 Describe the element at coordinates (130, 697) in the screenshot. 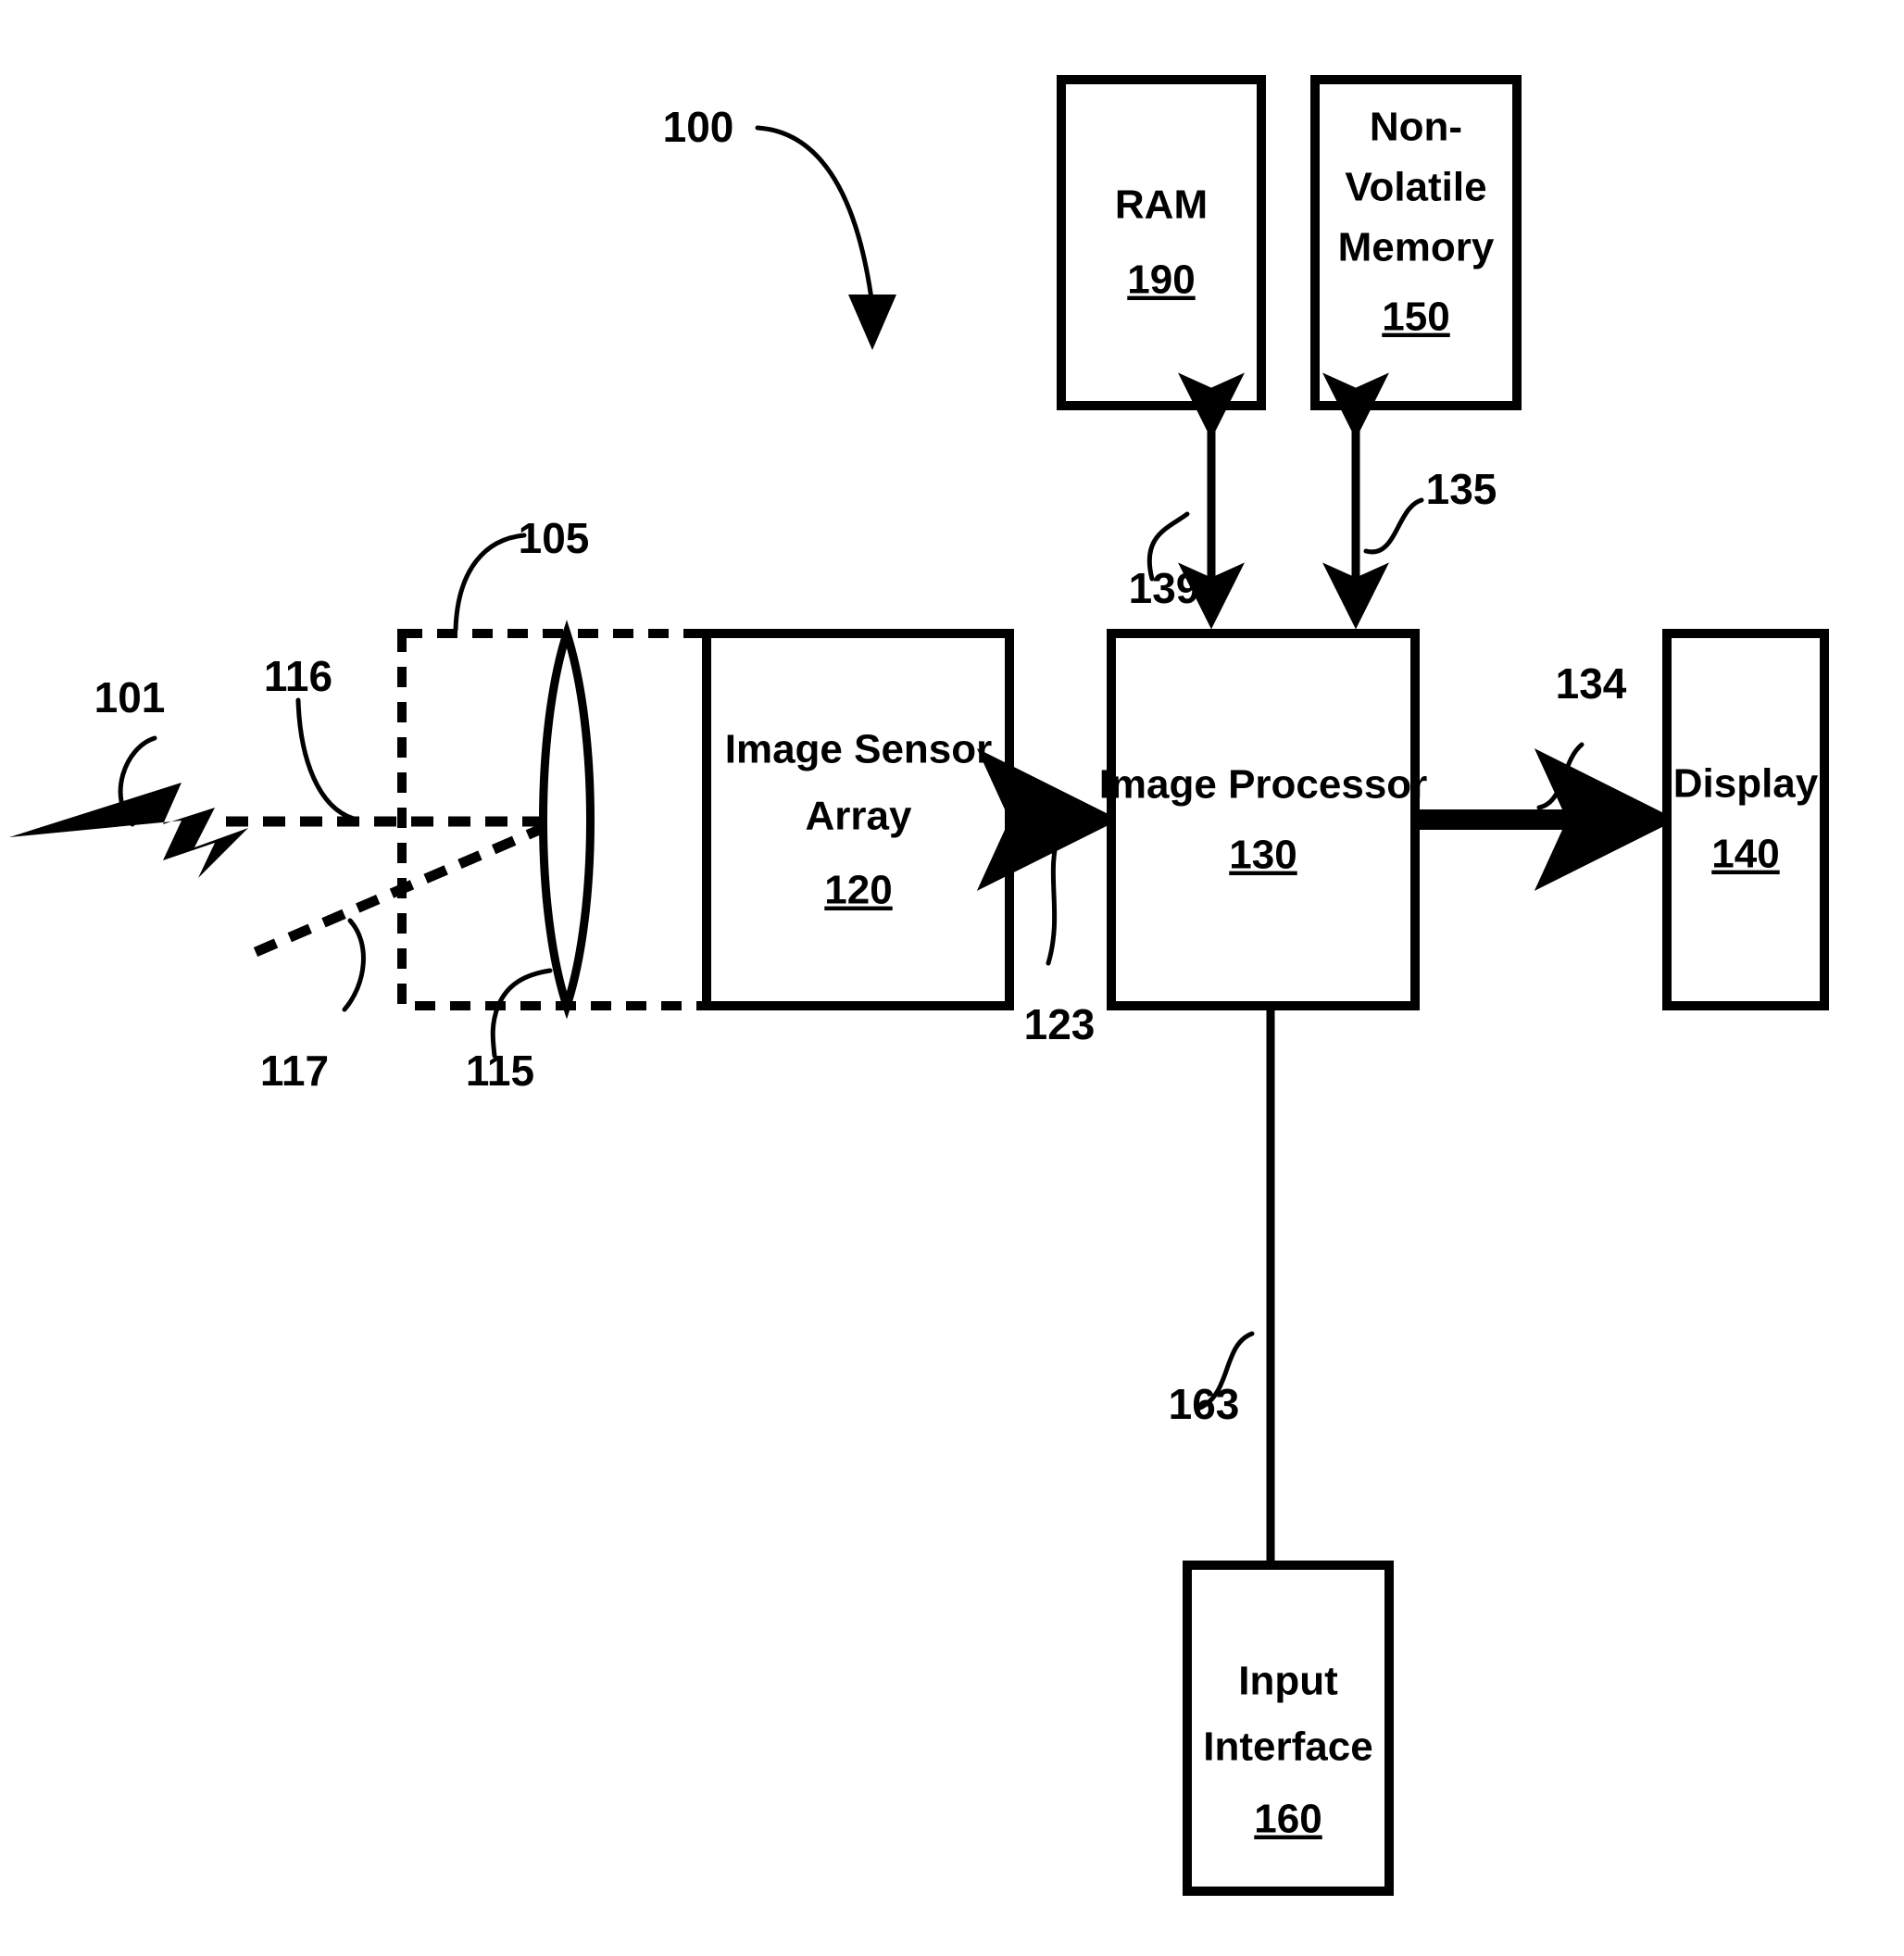

I see `incoming-light-label: 101` at that location.